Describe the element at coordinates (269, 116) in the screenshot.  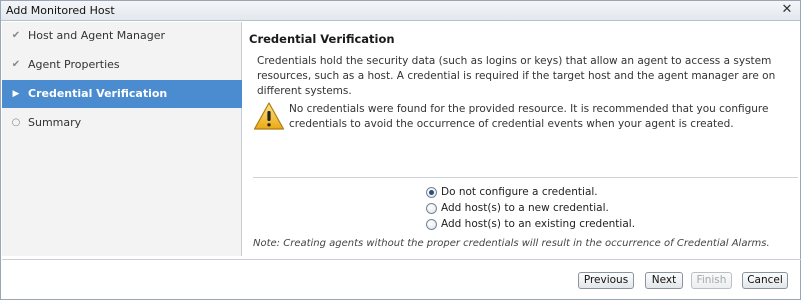
I see `warning-icon` at that location.